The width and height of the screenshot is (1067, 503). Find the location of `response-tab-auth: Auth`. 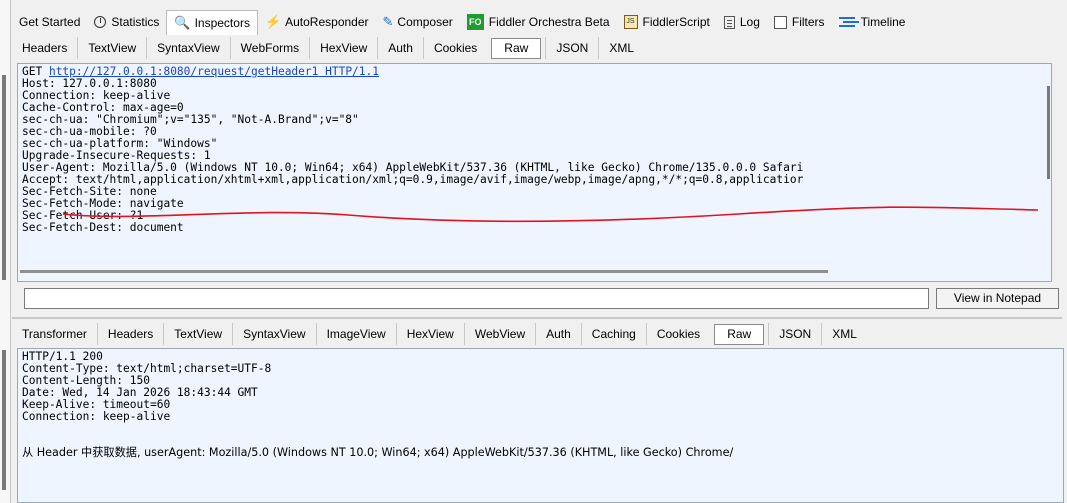

response-tab-auth: Auth is located at coordinates (559, 334).